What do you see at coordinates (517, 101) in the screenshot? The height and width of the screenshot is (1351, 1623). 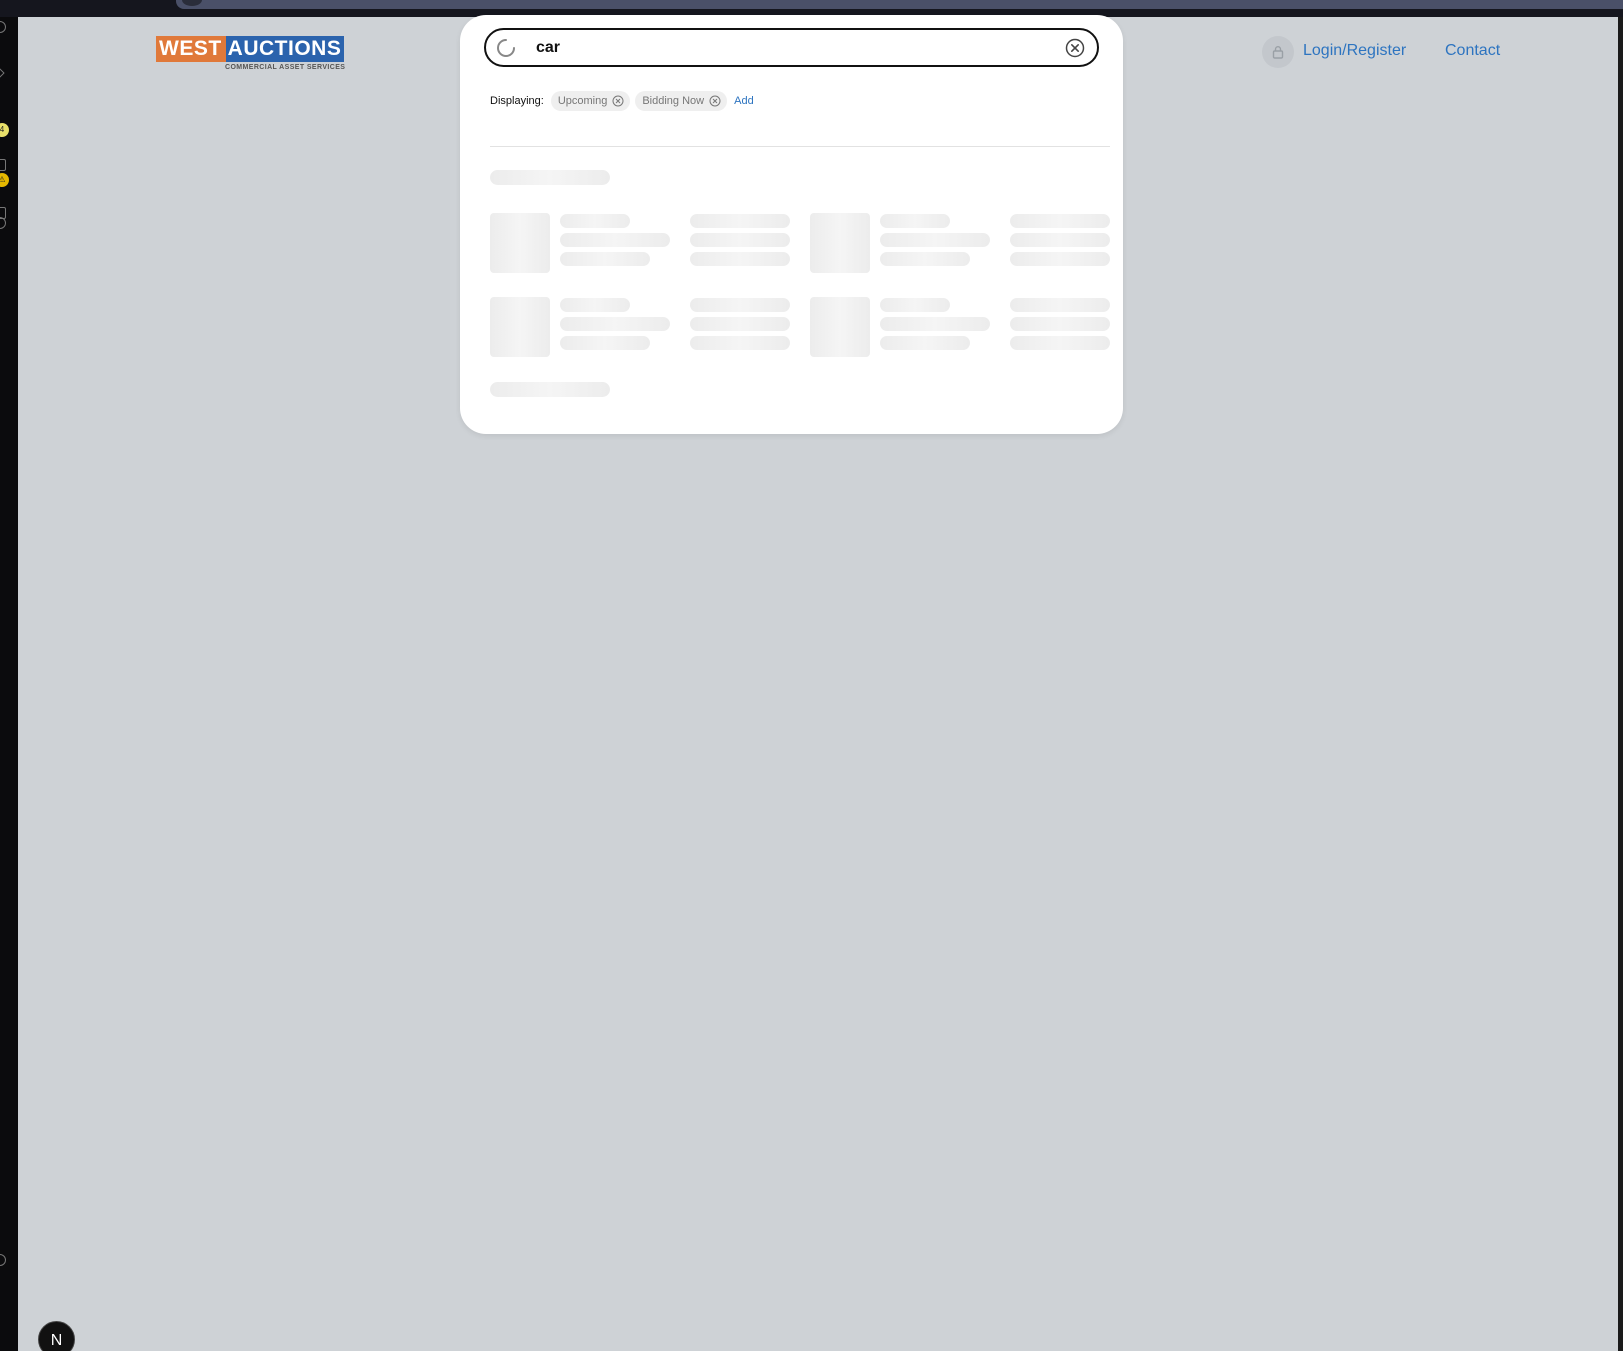 I see `displaying-label: Displaying:` at bounding box center [517, 101].